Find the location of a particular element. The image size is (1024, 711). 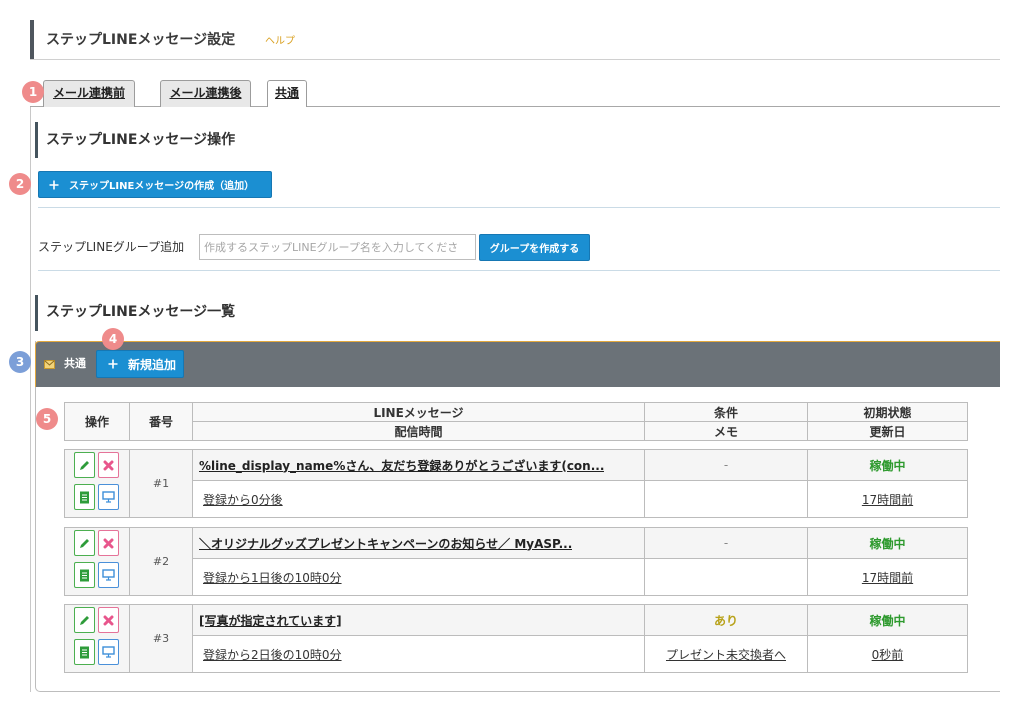

column-header-message: LINEメッセージ is located at coordinates (419, 412).